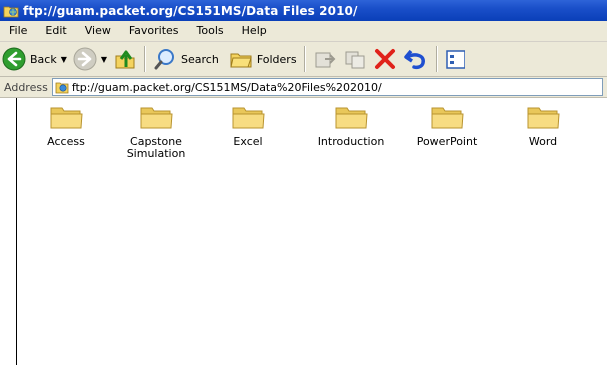 The height and width of the screenshot is (365, 607). I want to click on folder-name: PowerPoint, so click(447, 141).